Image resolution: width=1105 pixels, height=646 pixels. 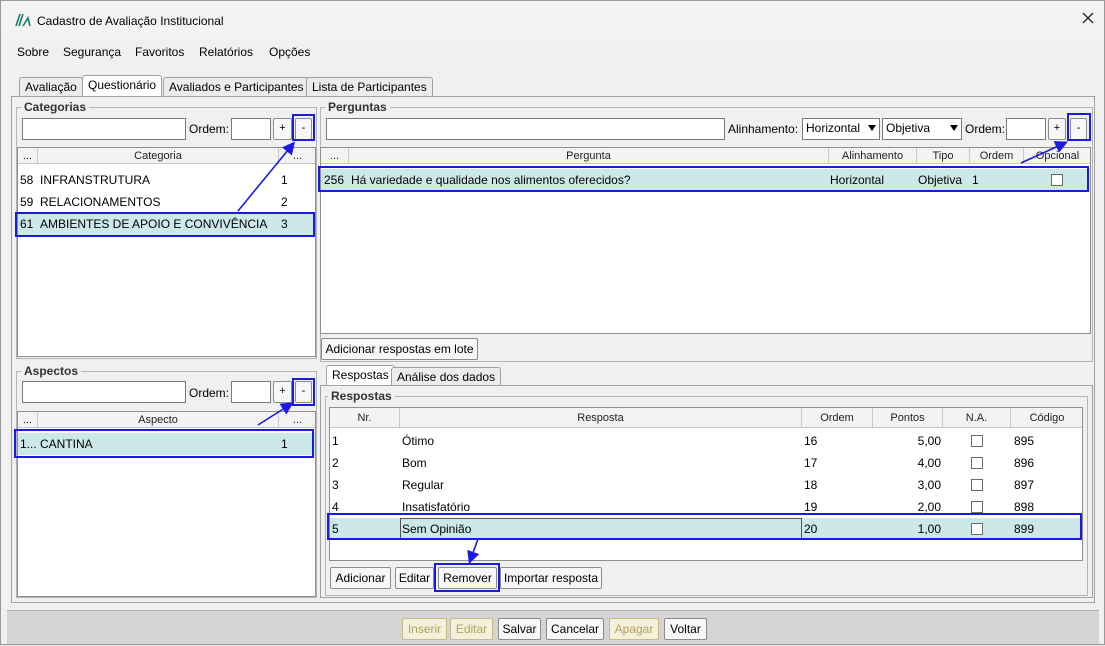 I want to click on salvar-button: Salvar, so click(x=519, y=629).